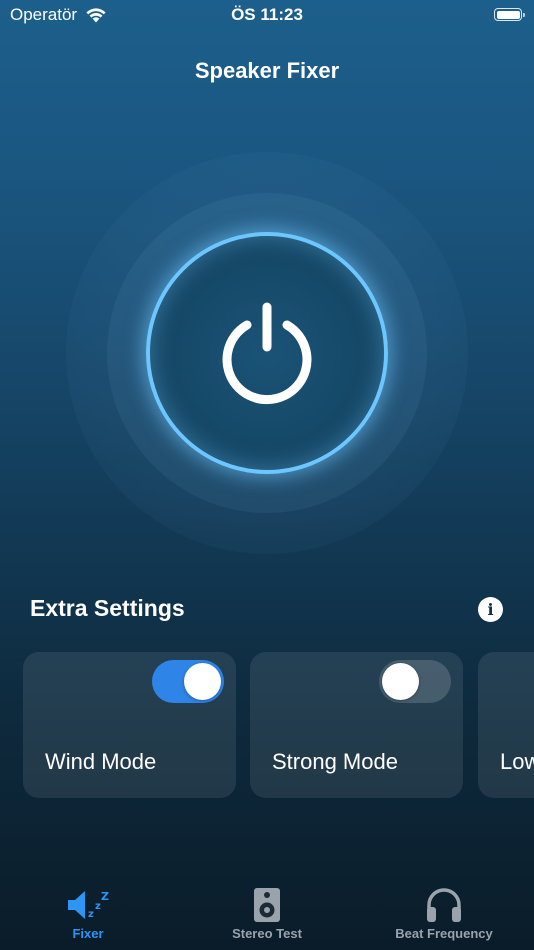 Image resolution: width=534 pixels, height=950 pixels. What do you see at coordinates (490, 609) in the screenshot?
I see `info-icon: i` at bounding box center [490, 609].